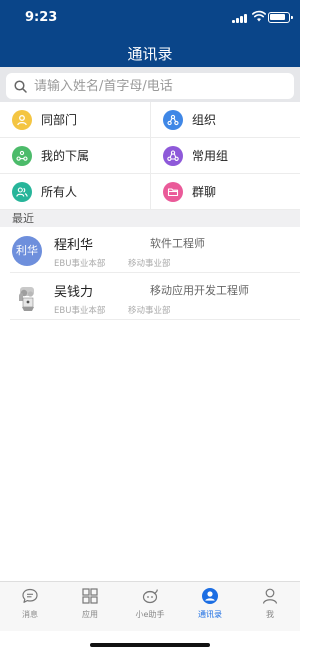  I want to click on battery-icon, so click(280, 17).